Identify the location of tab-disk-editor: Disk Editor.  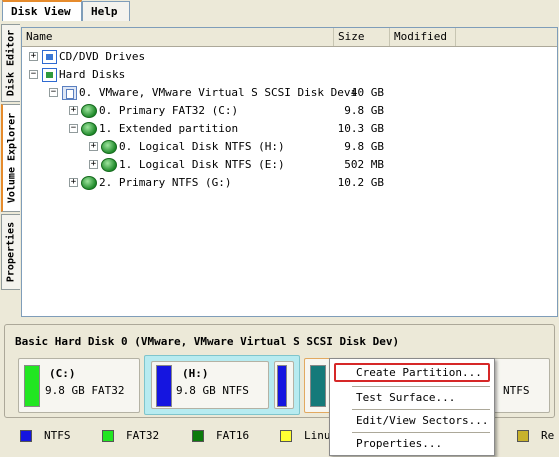
(10, 63).